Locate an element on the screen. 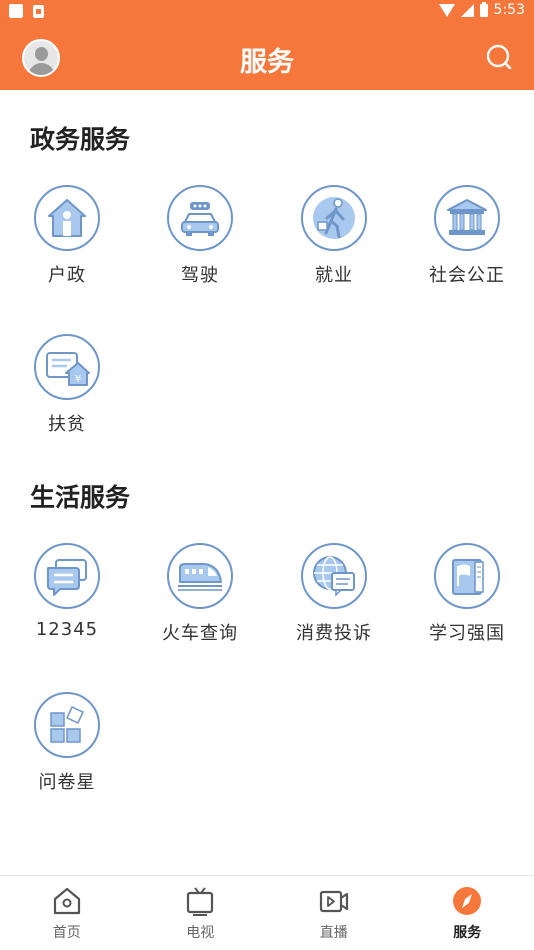 Image resolution: width=534 pixels, height=950 pixels. car-icon is located at coordinates (200, 219).